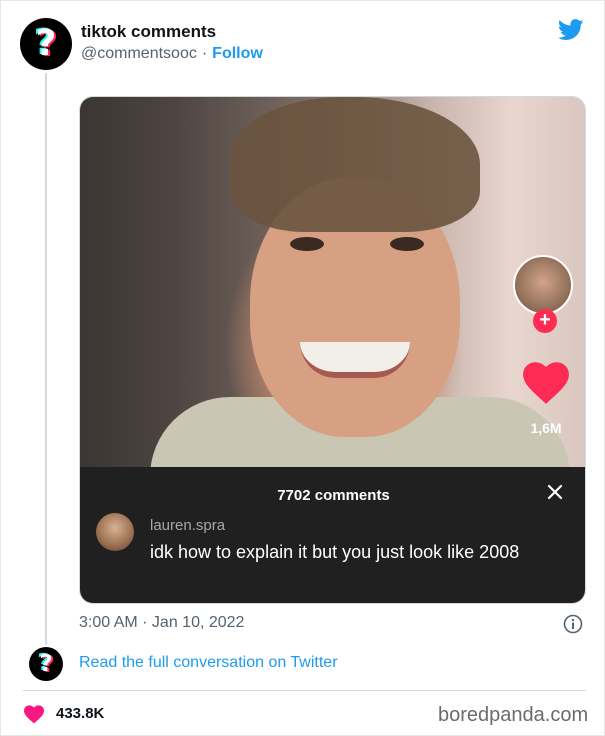 This screenshot has height=736, width=605. I want to click on video-like-count: 1,6M, so click(546, 428).